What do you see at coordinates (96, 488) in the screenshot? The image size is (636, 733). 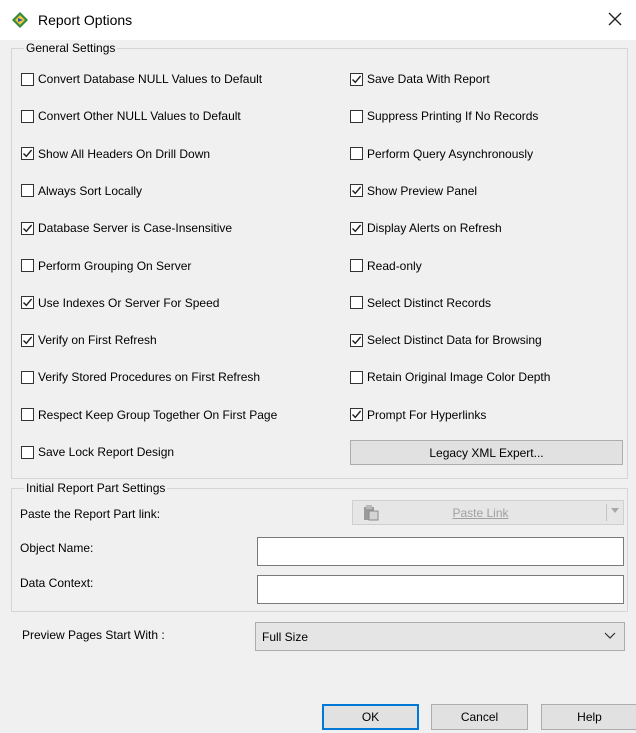 I see `report-part-settings-legend: Initial Report Part Settings` at bounding box center [96, 488].